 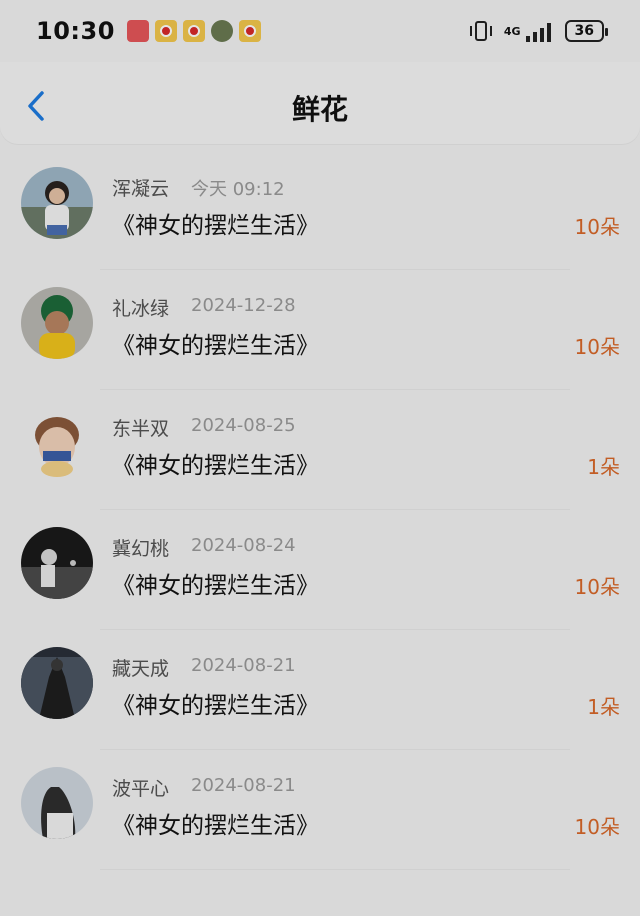 What do you see at coordinates (243, 425) in the screenshot?
I see `gift-date: 2024-08-25` at bounding box center [243, 425].